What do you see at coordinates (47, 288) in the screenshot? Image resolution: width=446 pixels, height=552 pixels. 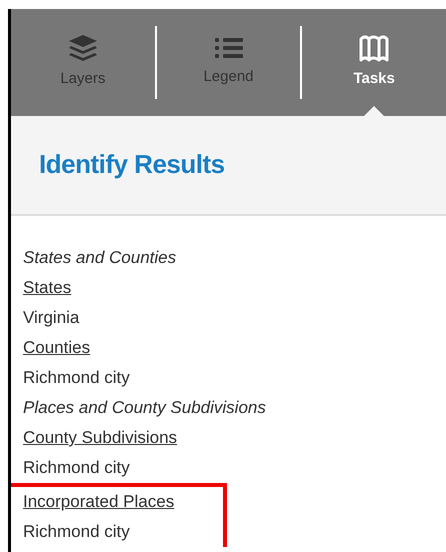 I see `layer-name: States` at bounding box center [47, 288].